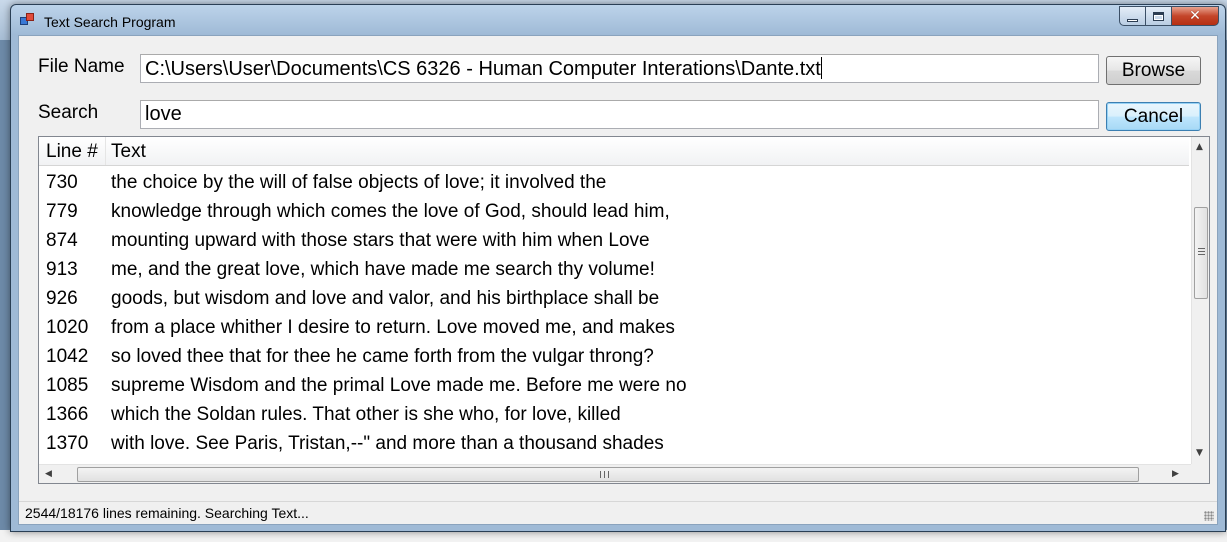  Describe the element at coordinates (67, 443) in the screenshot. I see `line-number: 1370` at that location.